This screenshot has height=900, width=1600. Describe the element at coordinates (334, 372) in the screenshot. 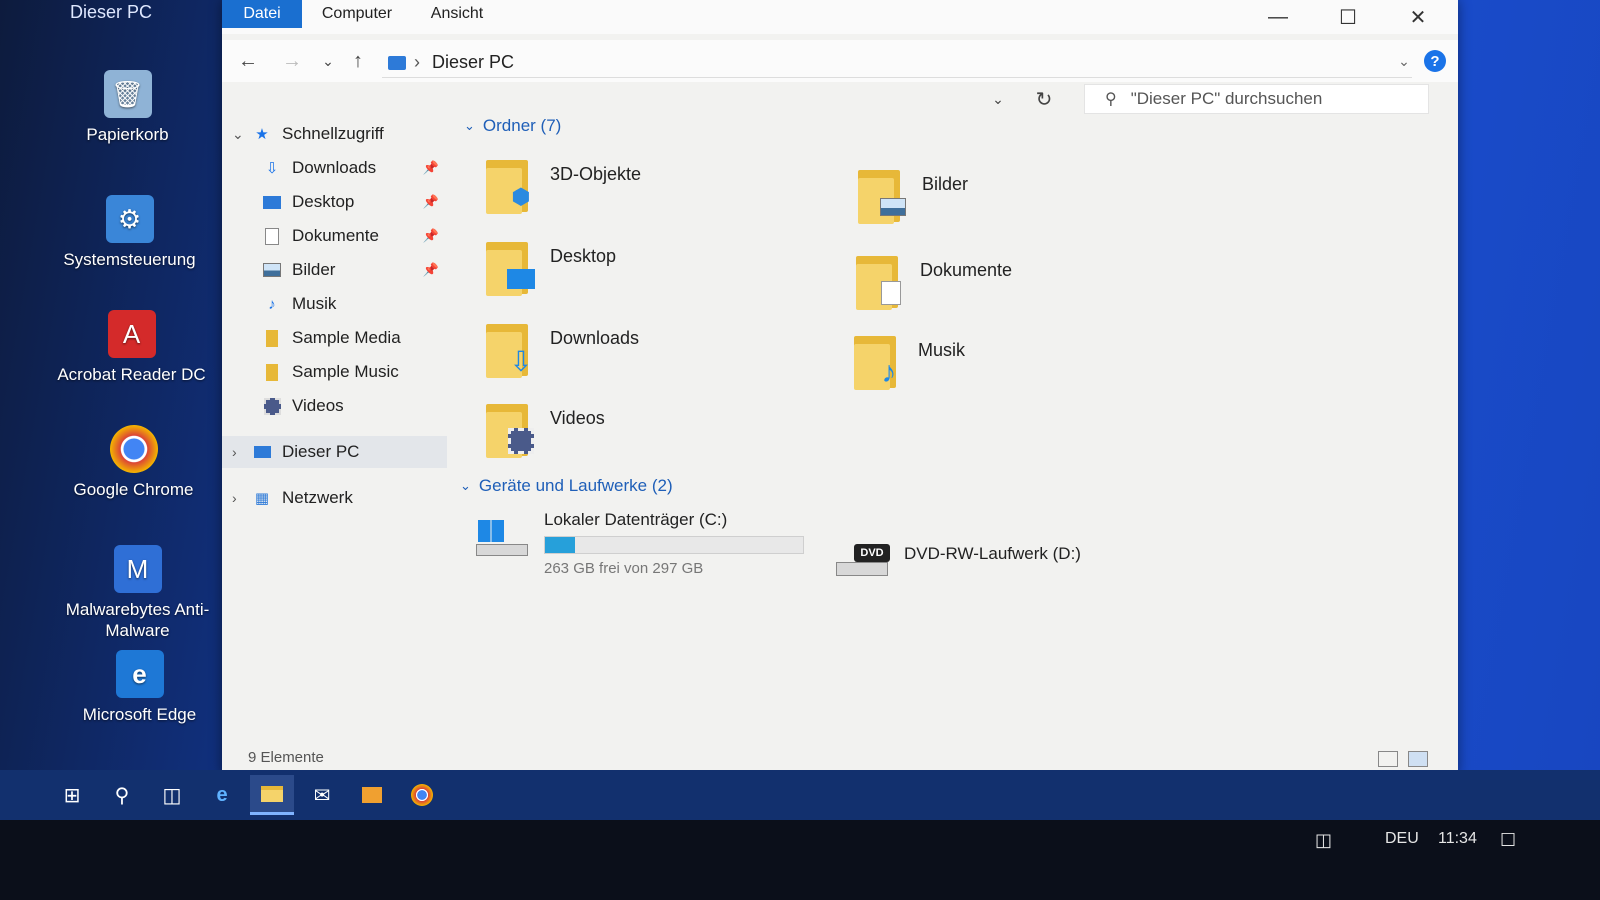

I see `nav-item-sample-music: Sample Music` at that location.